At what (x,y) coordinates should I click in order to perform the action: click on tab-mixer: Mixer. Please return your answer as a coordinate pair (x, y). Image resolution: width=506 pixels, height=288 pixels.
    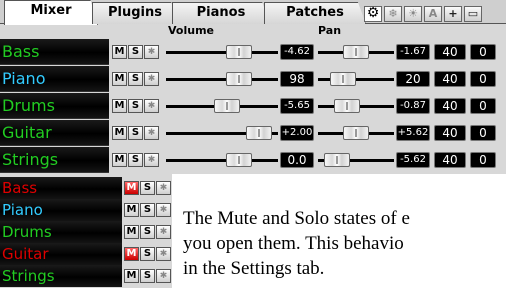
    Looking at the image, I should click on (51, 12).